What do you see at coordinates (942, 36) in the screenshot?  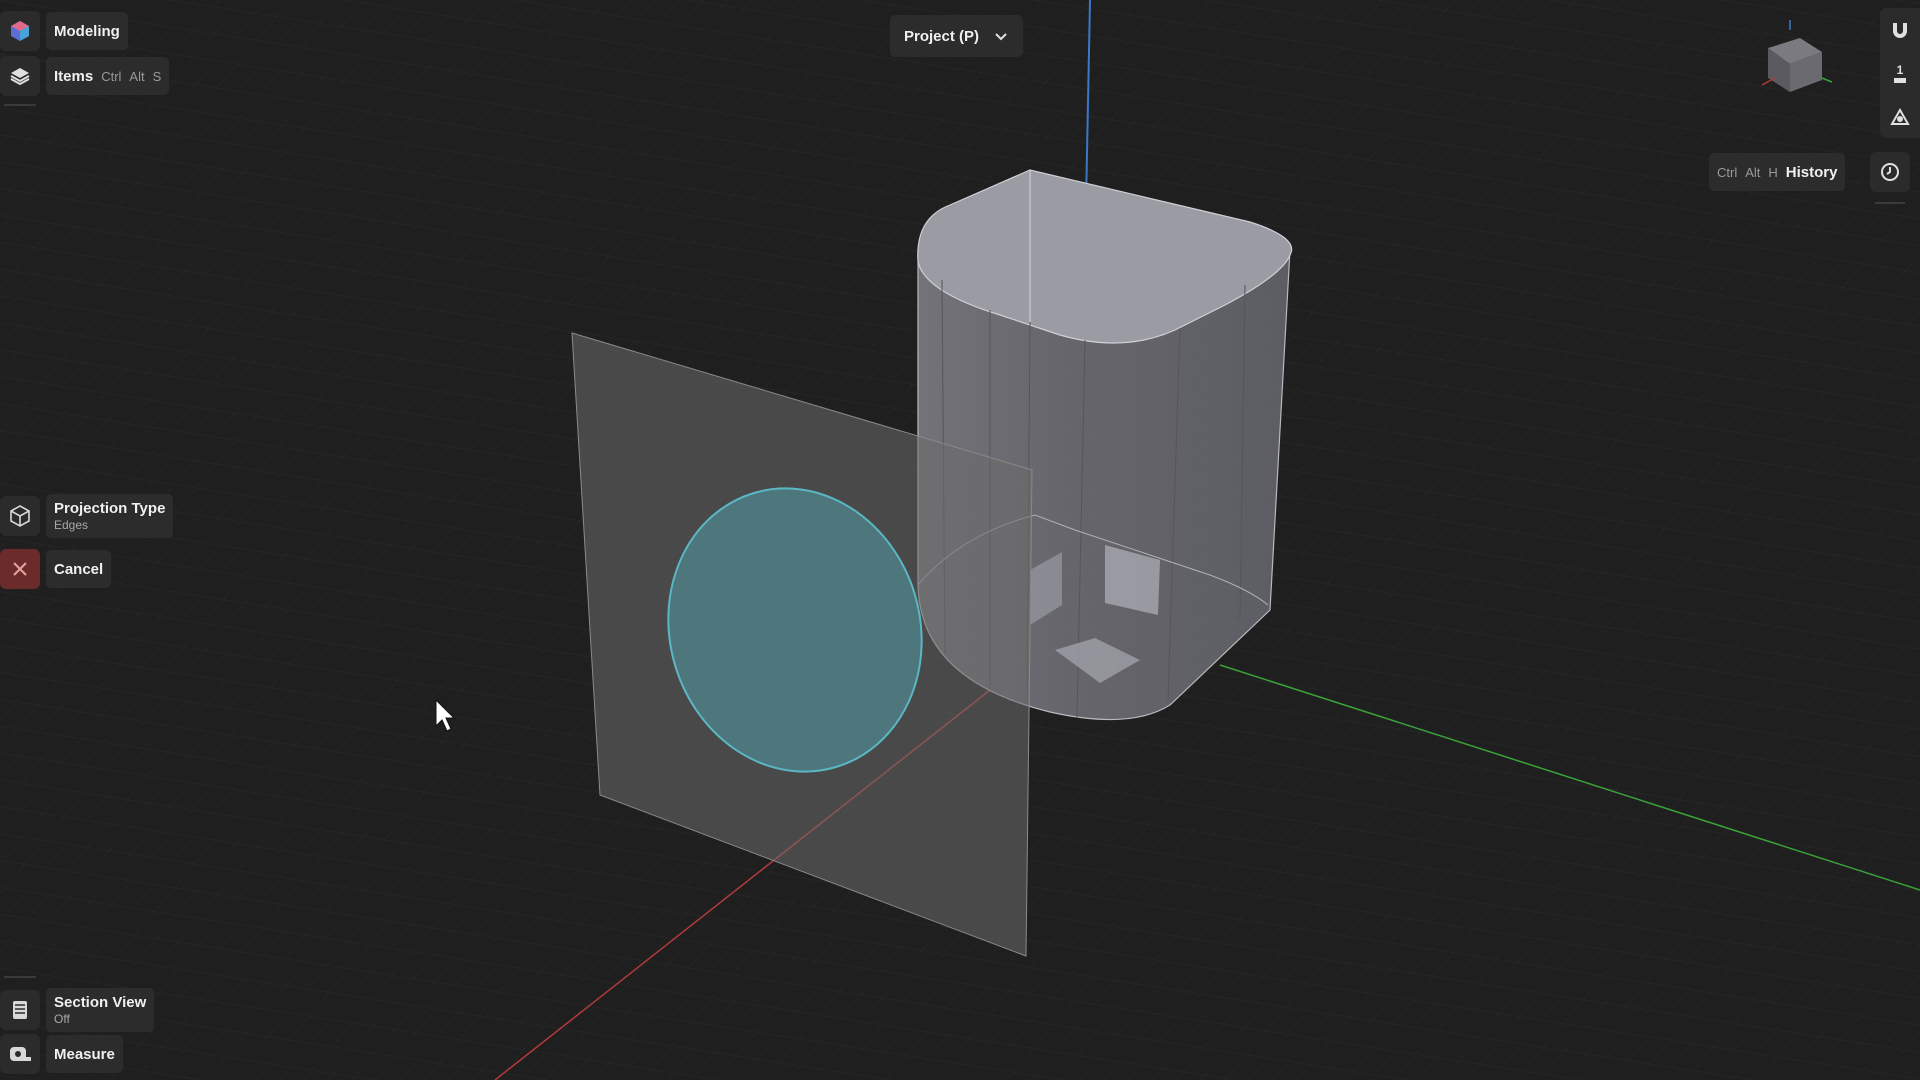 I see `project-label: Project (P)` at bounding box center [942, 36].